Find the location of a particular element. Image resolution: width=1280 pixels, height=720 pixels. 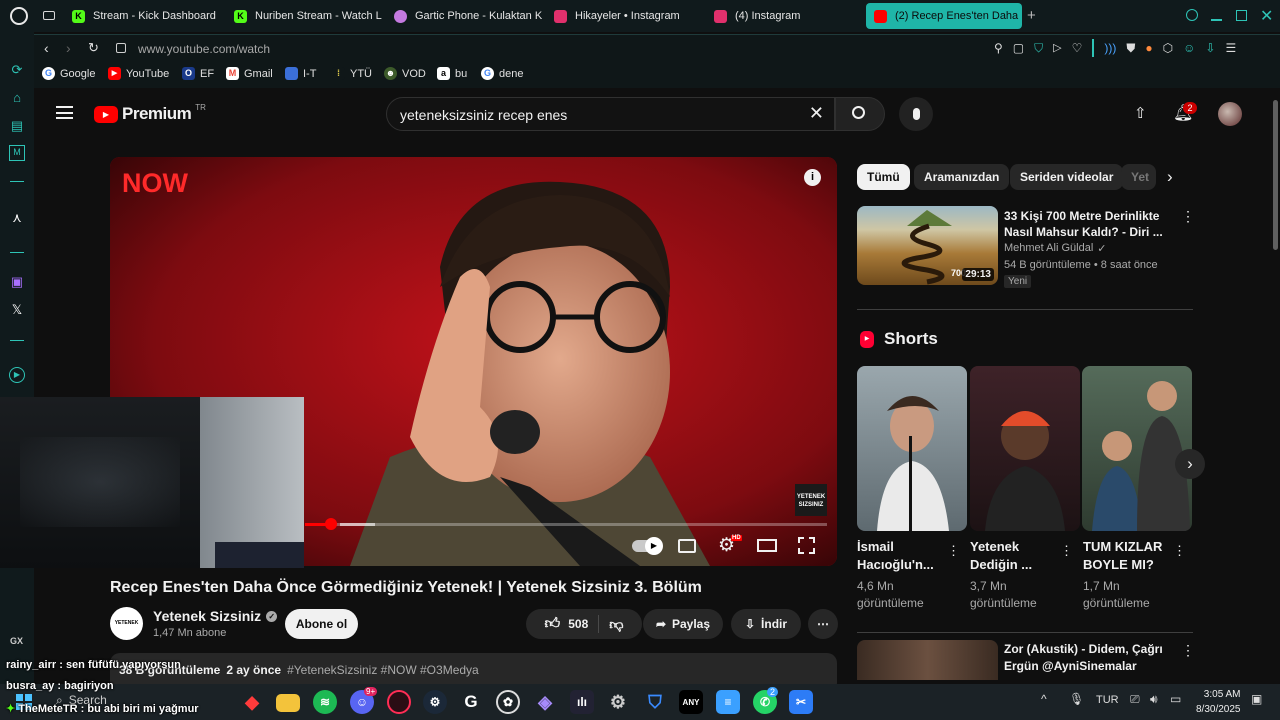

chip-from-search: Aramanızdan is located at coordinates (962, 177).